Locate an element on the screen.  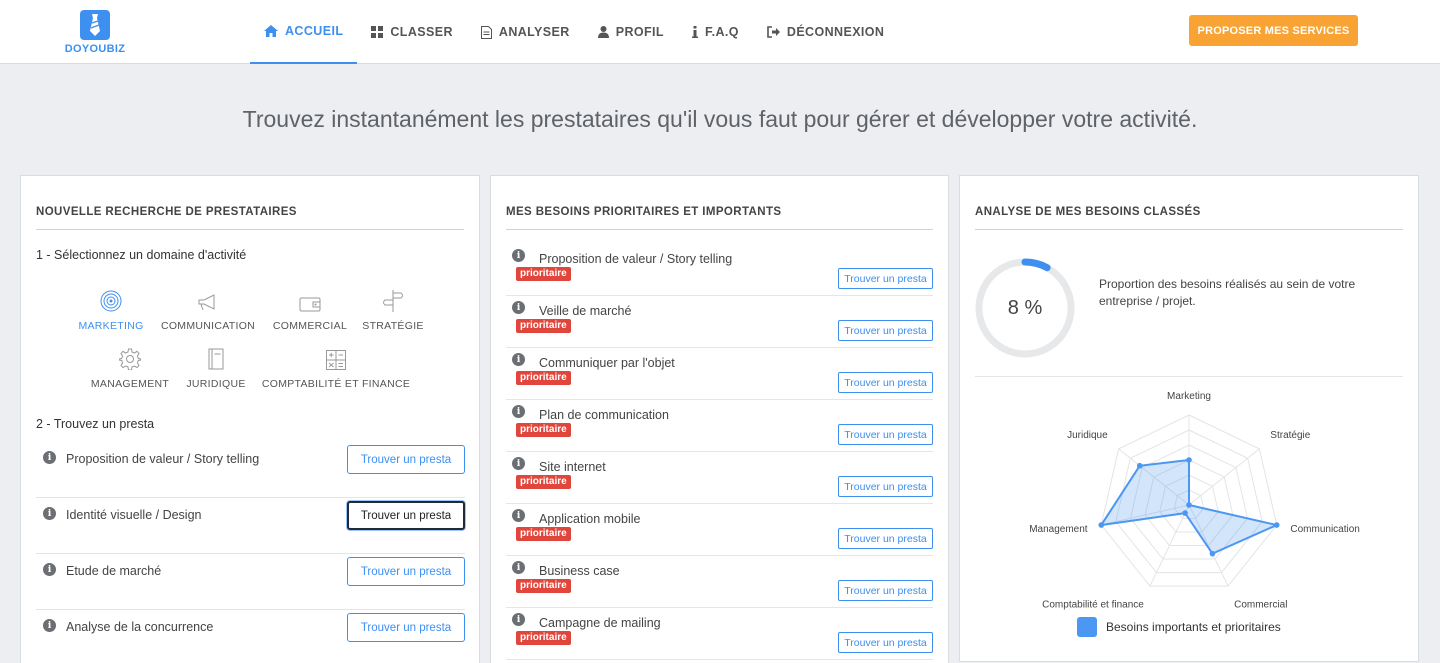
domain-commercial: COMMERCIAL is located at coordinates (310, 311).